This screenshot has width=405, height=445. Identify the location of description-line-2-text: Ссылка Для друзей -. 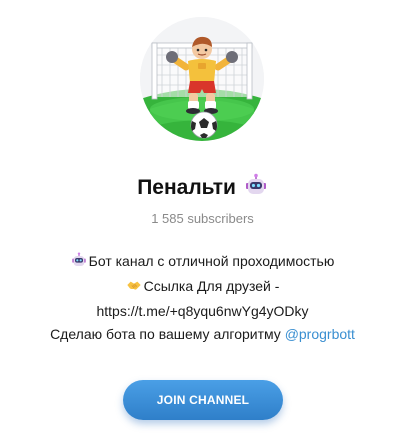
(211, 286).